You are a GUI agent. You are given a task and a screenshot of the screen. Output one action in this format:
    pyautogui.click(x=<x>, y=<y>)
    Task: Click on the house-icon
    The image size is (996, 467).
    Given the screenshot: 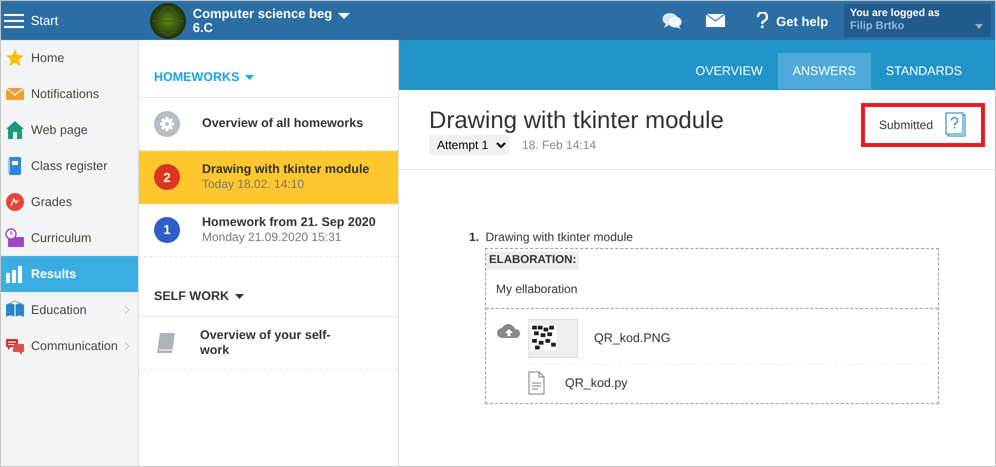 What is the action you would take?
    pyautogui.click(x=15, y=130)
    